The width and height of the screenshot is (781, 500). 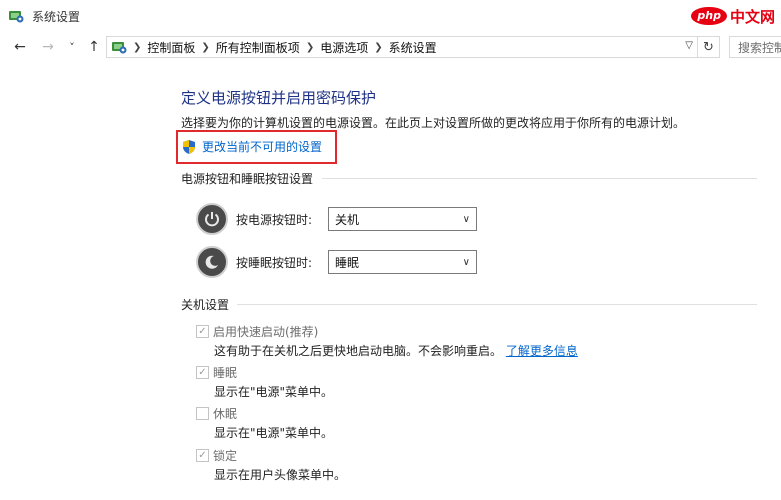 I want to click on back-arrow-icon: ←, so click(x=20, y=47).